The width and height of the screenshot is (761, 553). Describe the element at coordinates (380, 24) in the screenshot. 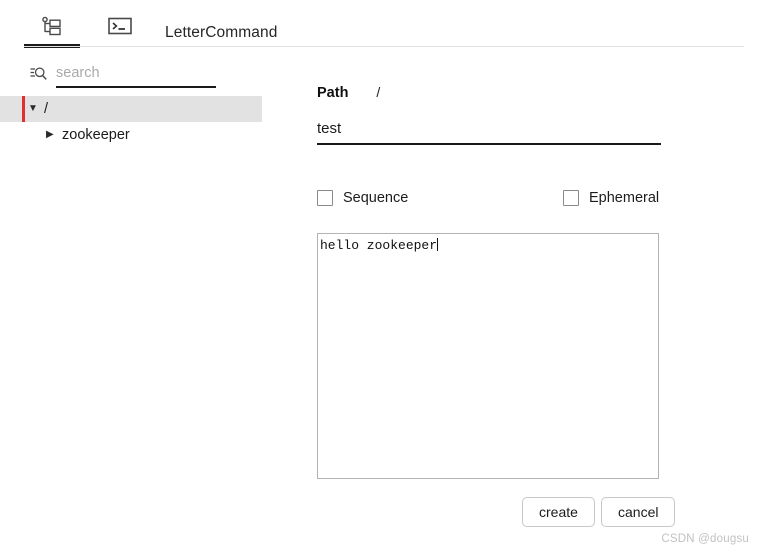

I see `tab-bar: LetterCommand` at that location.